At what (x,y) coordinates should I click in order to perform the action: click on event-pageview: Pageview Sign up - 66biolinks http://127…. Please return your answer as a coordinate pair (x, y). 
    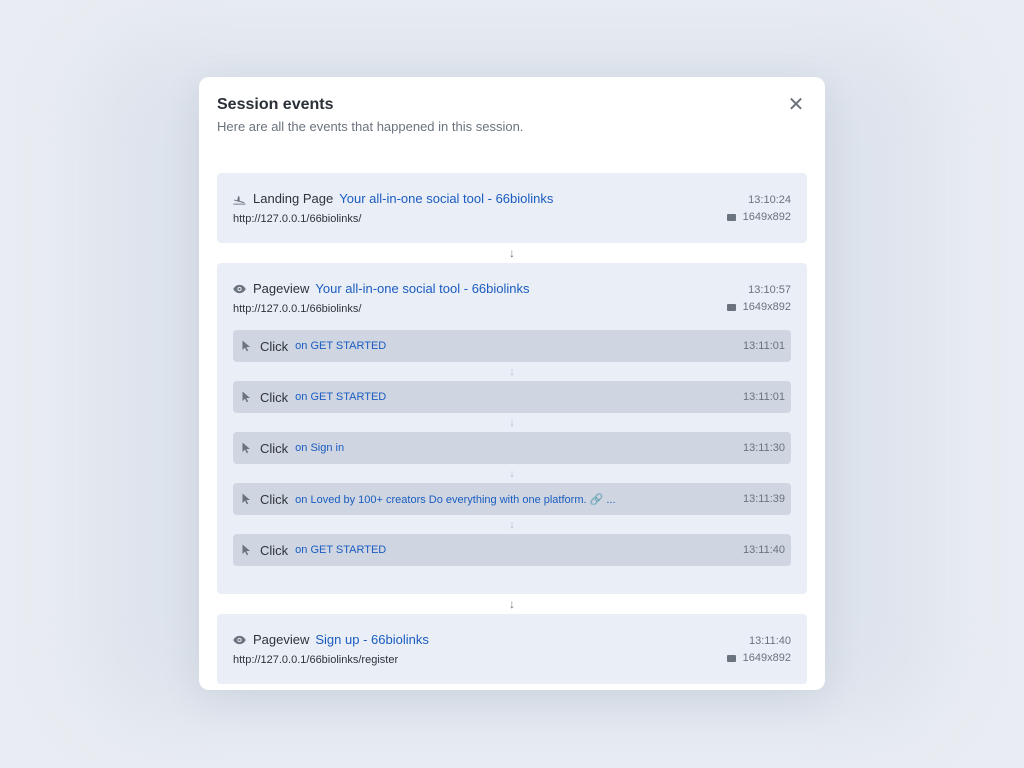
    Looking at the image, I should click on (512, 649).